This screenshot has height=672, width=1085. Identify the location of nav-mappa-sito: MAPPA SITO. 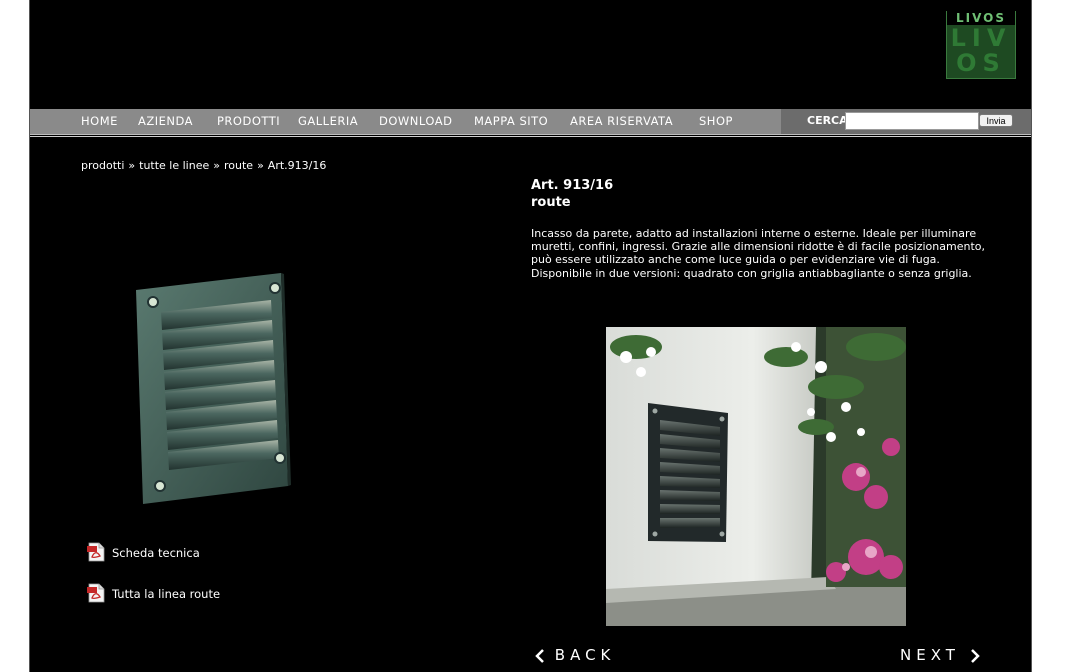
(511, 121).